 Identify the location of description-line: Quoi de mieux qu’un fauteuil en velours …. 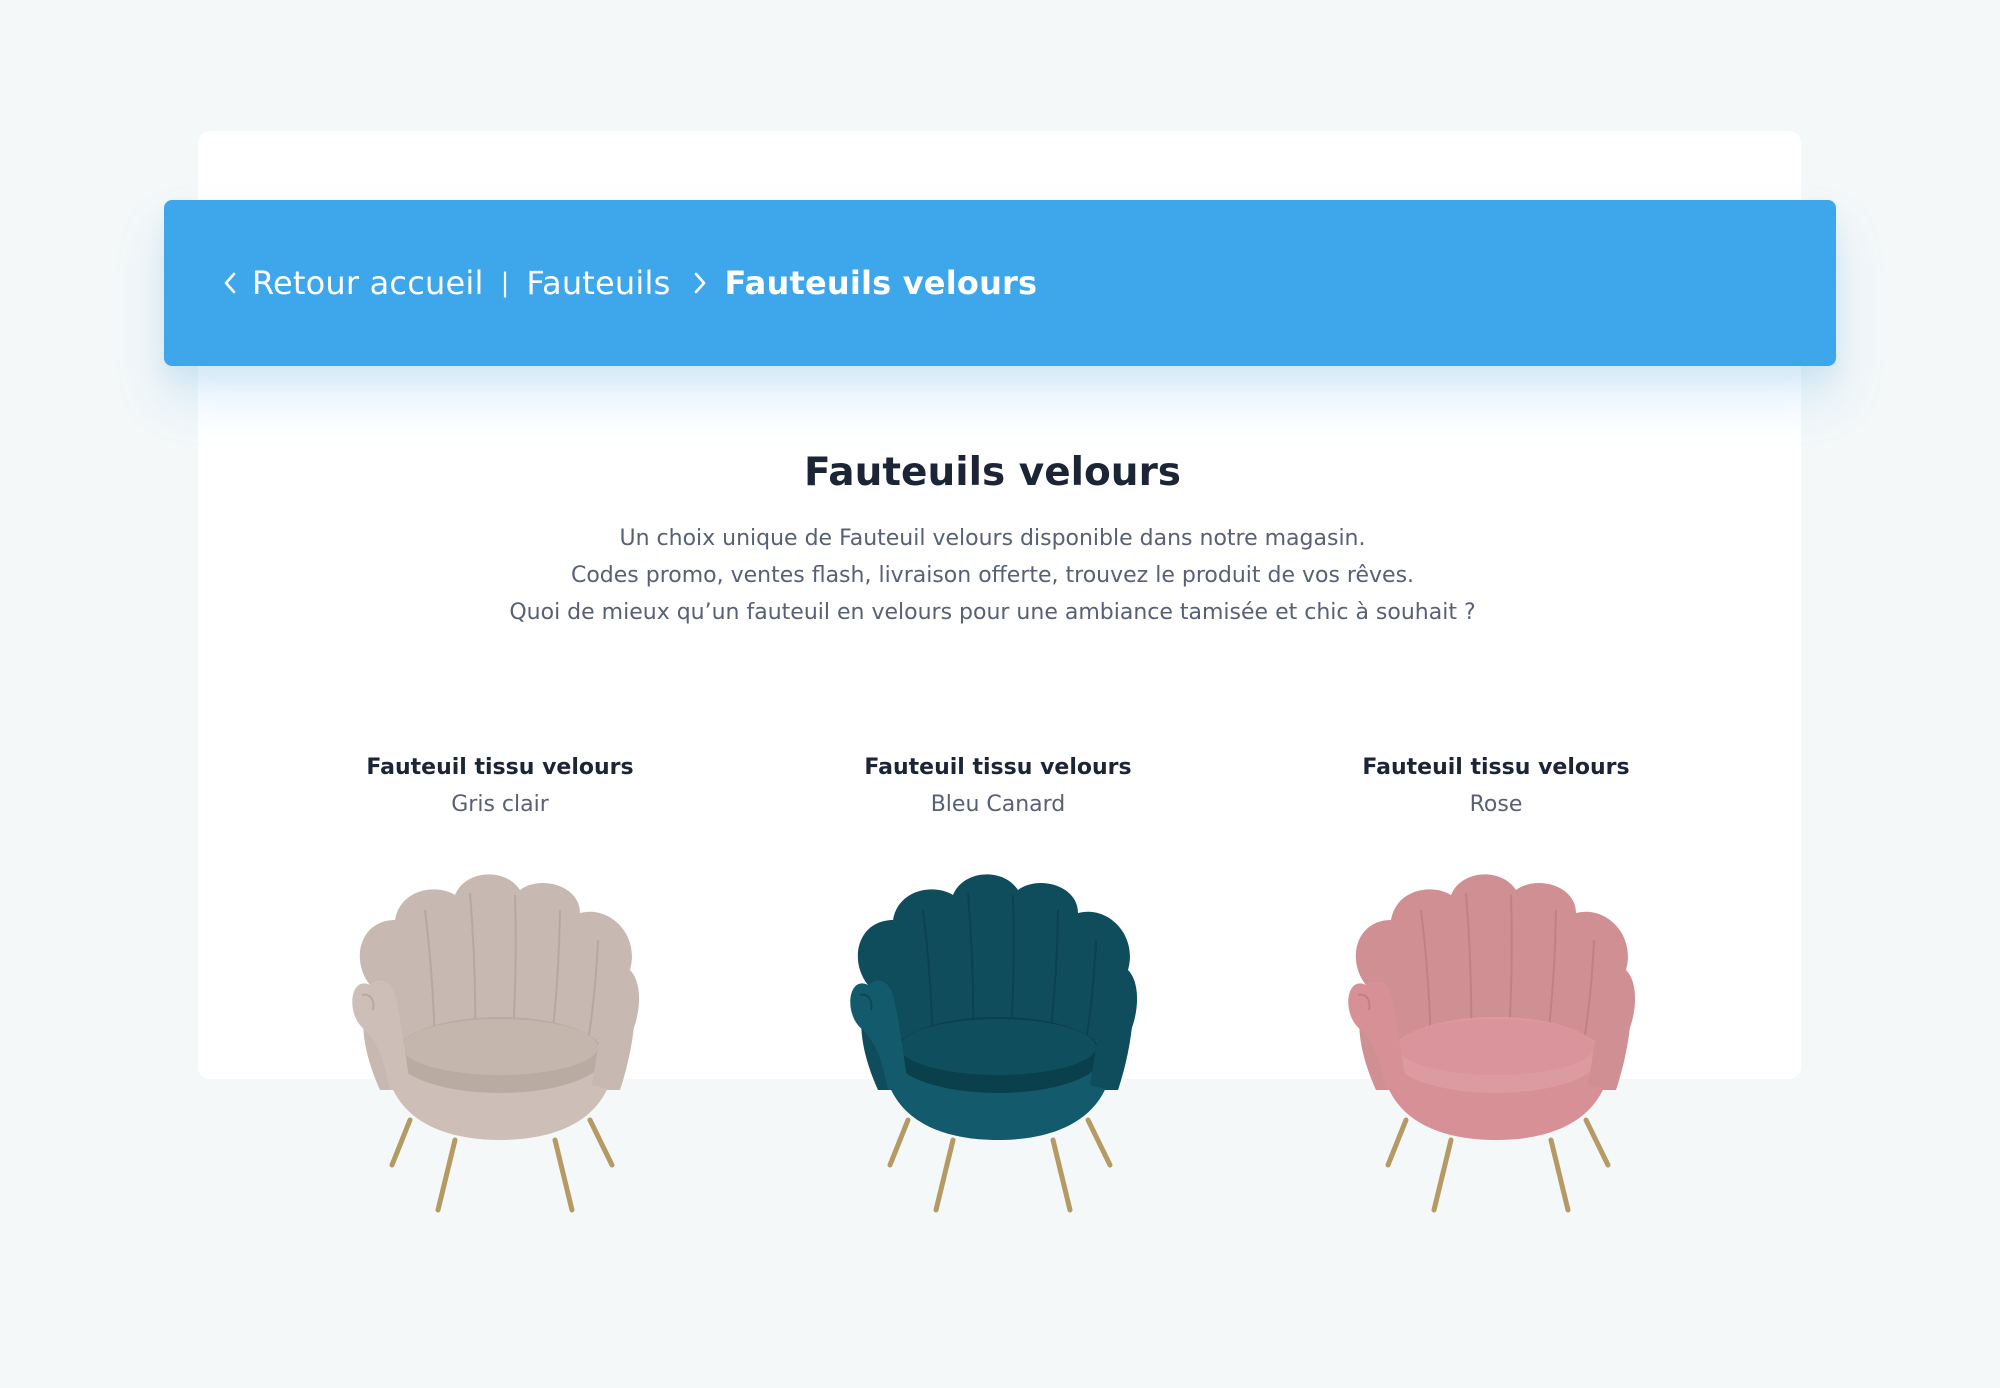
(992, 612).